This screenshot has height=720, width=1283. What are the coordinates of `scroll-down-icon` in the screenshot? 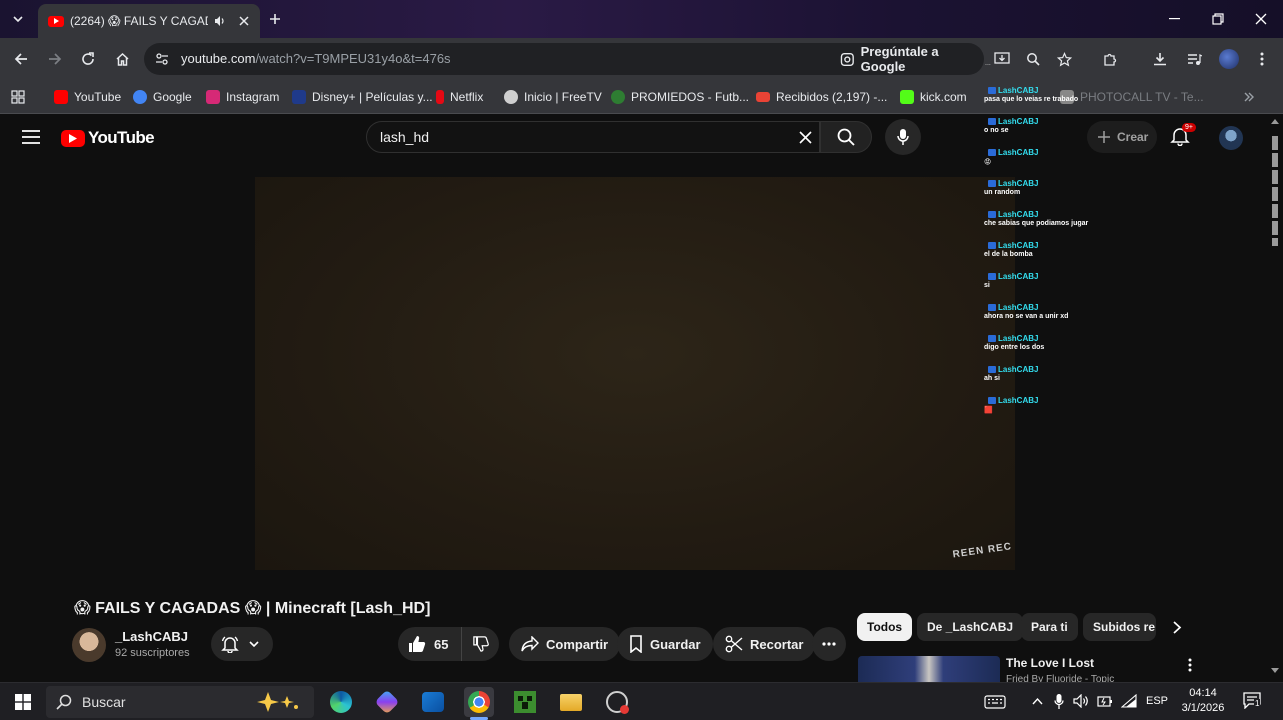 It's located at (1275, 671).